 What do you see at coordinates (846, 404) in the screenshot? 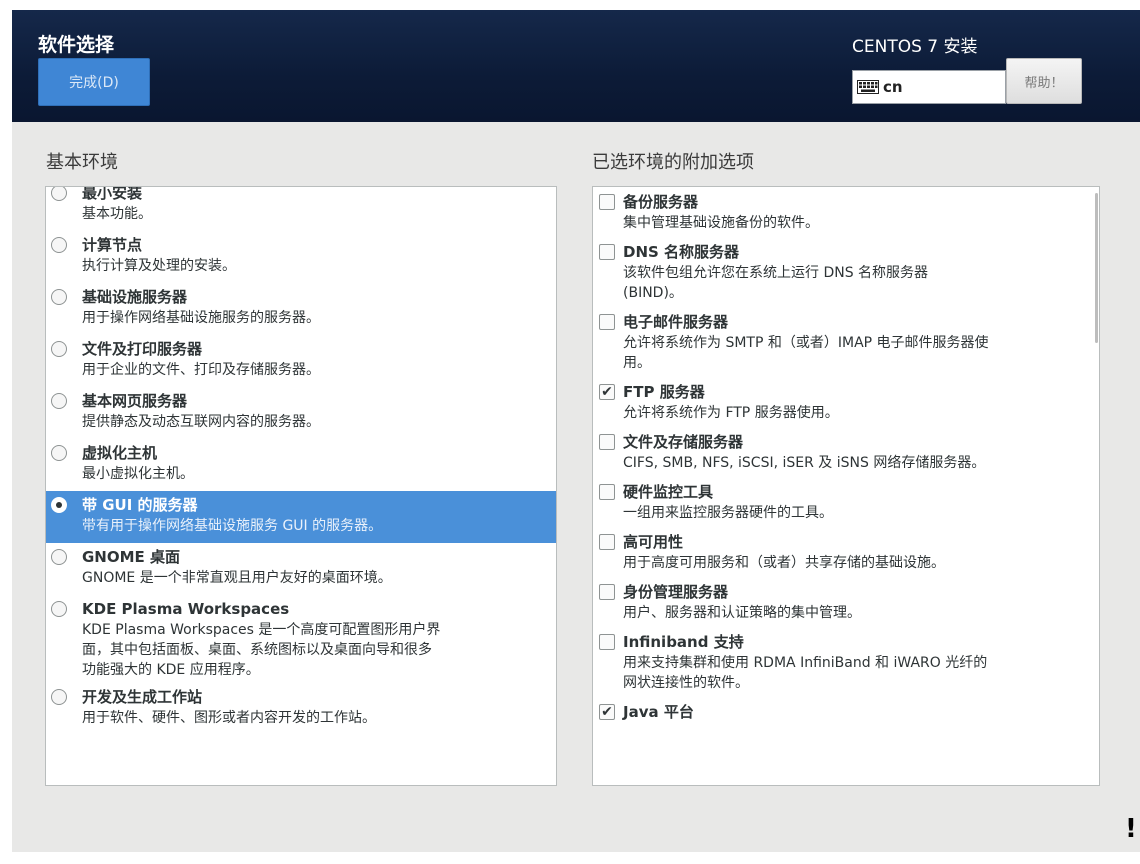
I see `addon-option: ✔ FTP 服务器允许将系统作为 FTP 服务器使用。` at bounding box center [846, 404].